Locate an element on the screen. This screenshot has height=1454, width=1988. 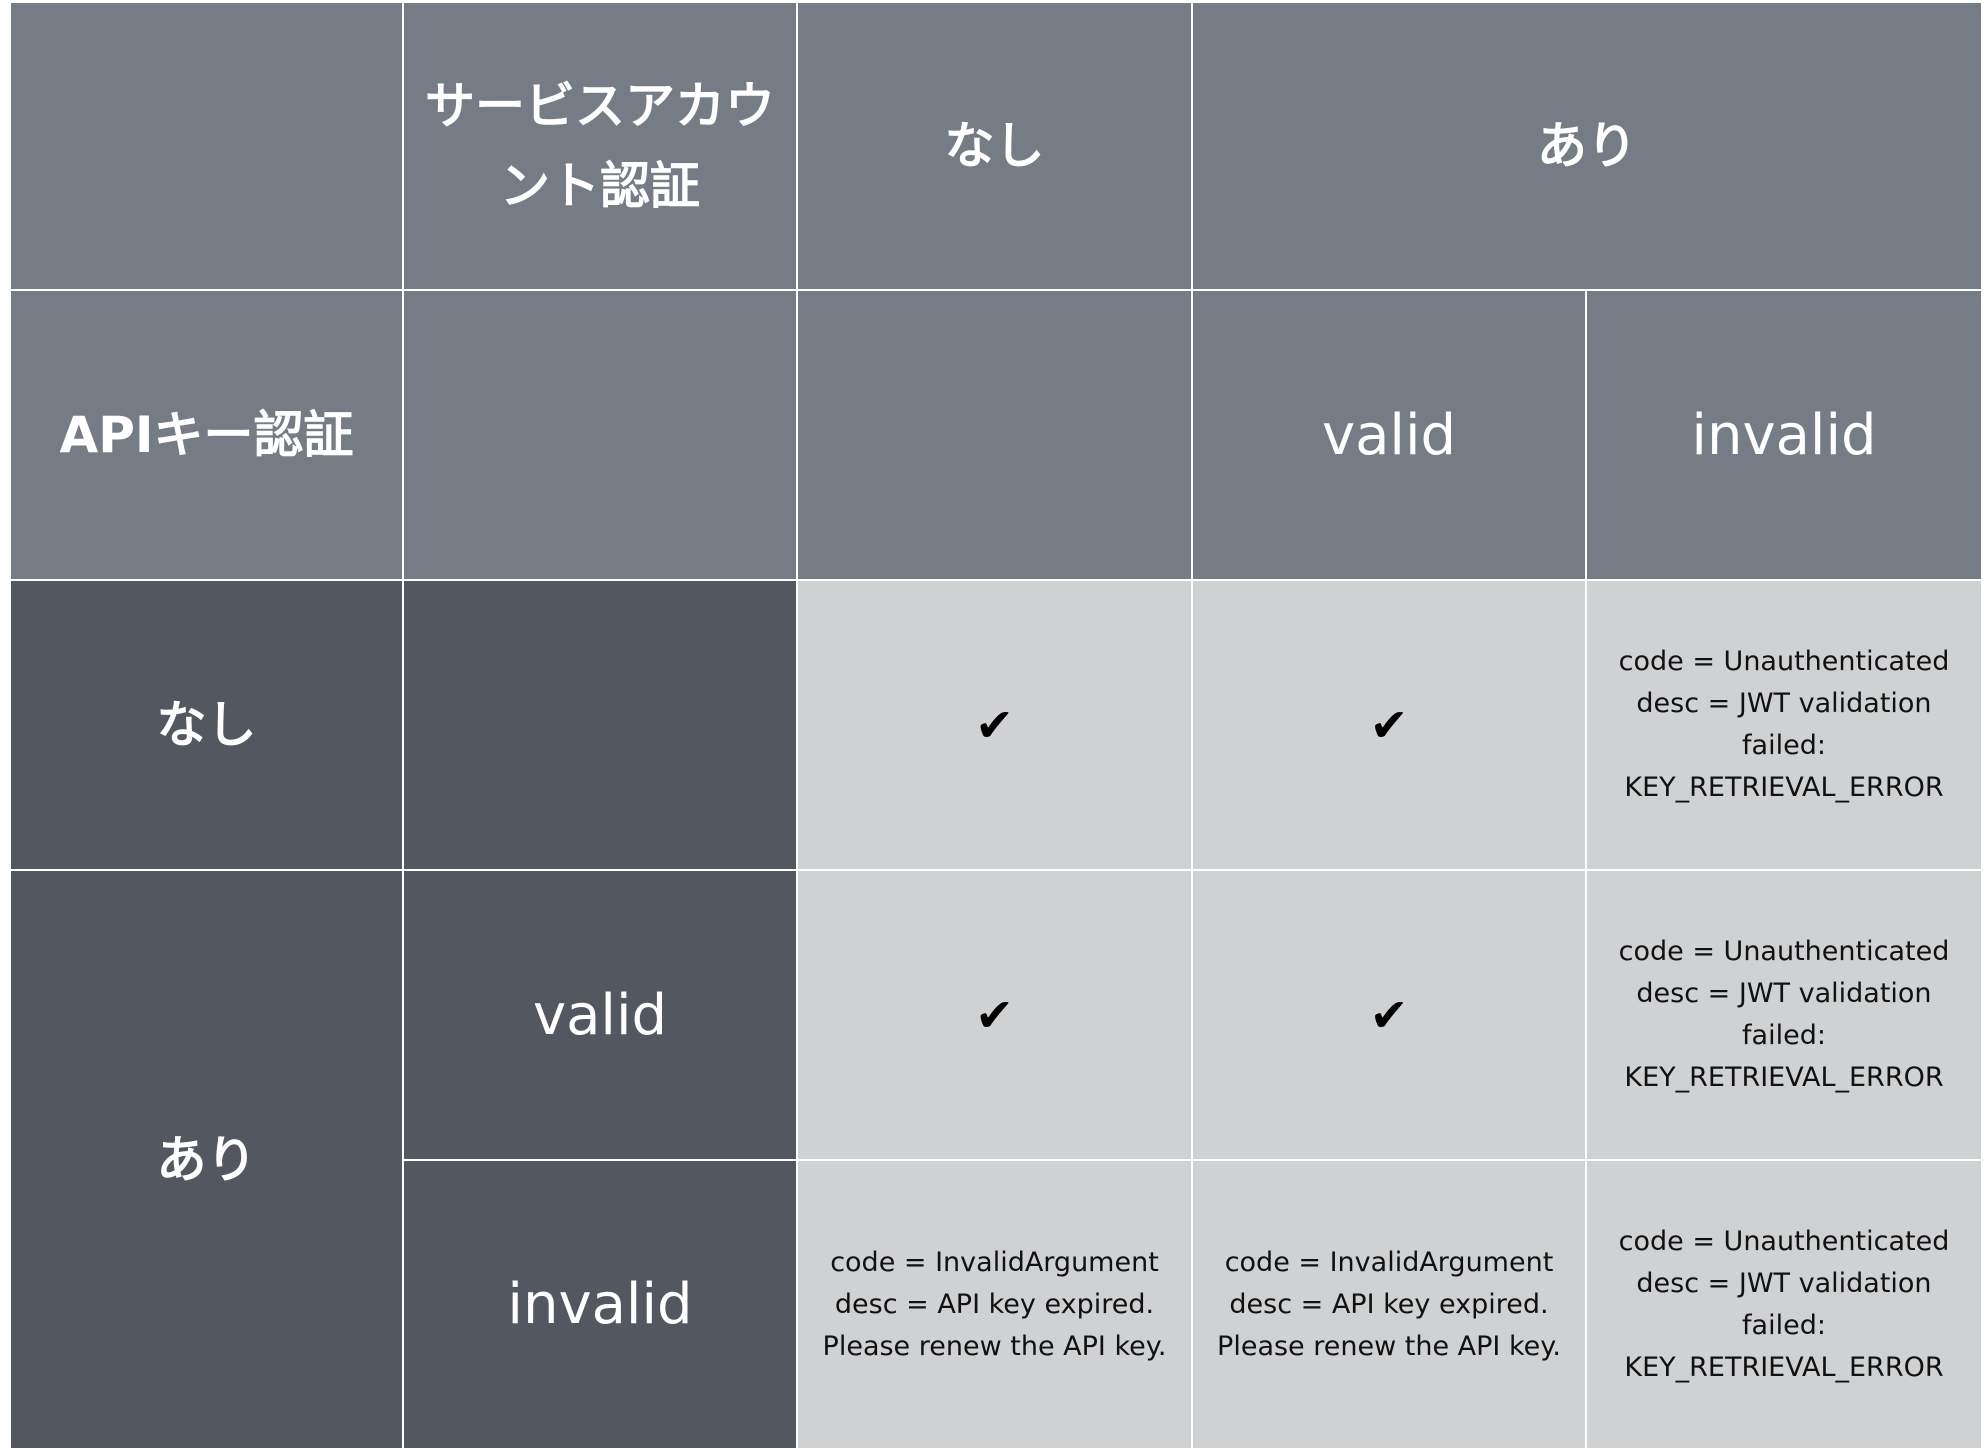
api-invalid-row-header: invalid is located at coordinates (600, 1304).